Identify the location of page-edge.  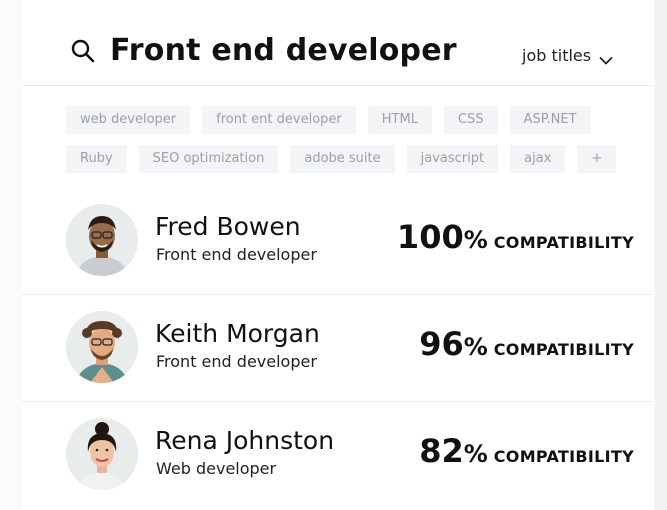
(661, 255).